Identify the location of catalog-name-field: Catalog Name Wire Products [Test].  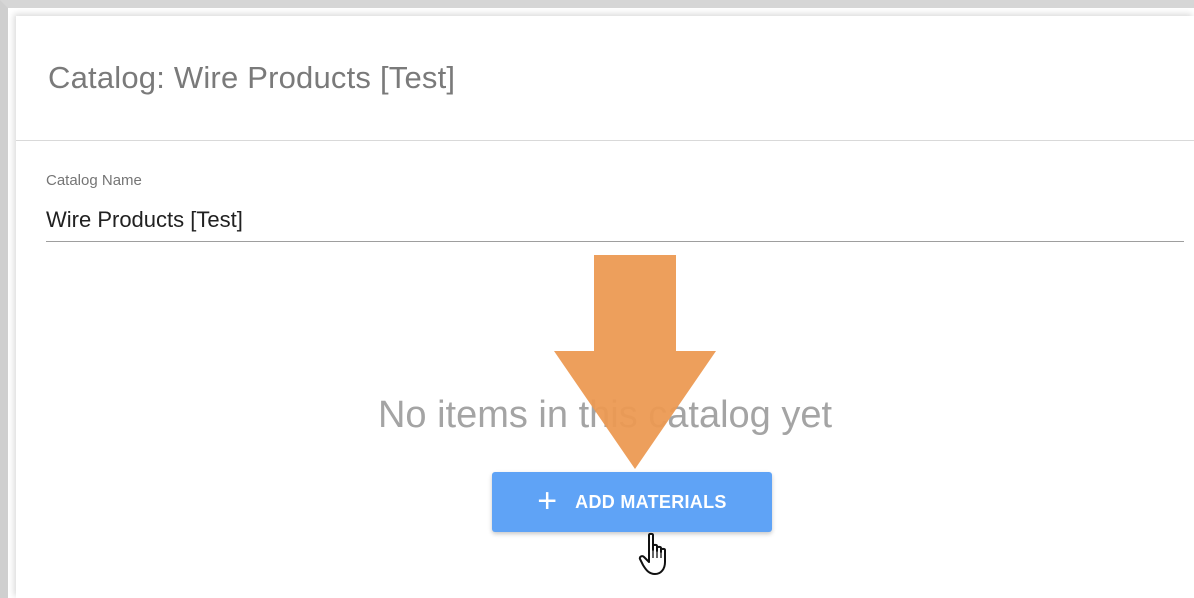
(615, 207).